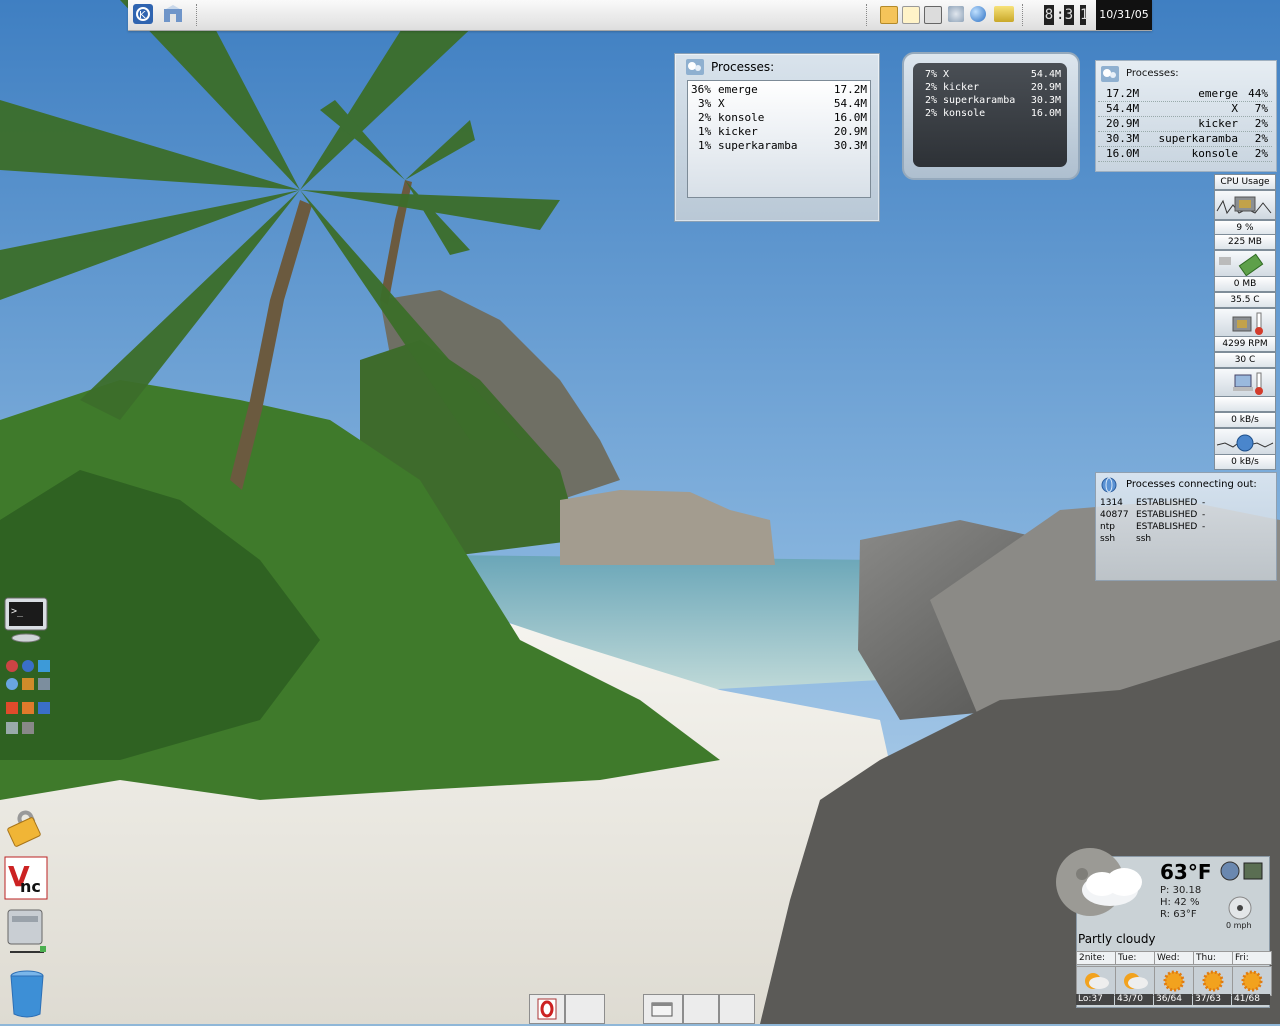 The width and height of the screenshot is (1280, 1026). I want to click on vnc-launcher: V nc, so click(26, 878).